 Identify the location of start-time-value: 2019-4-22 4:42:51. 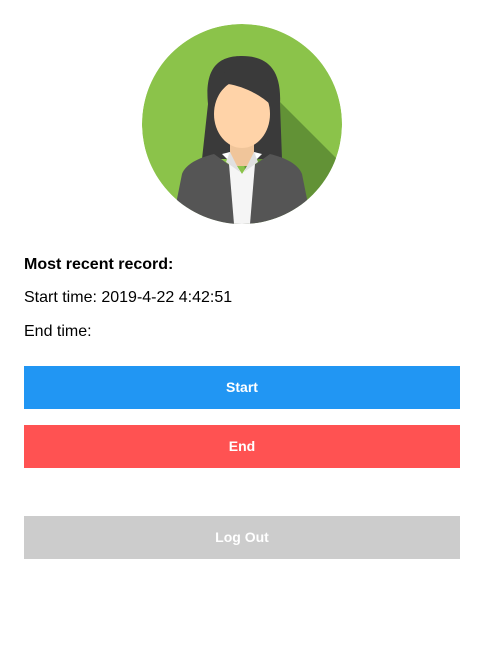
(167, 297).